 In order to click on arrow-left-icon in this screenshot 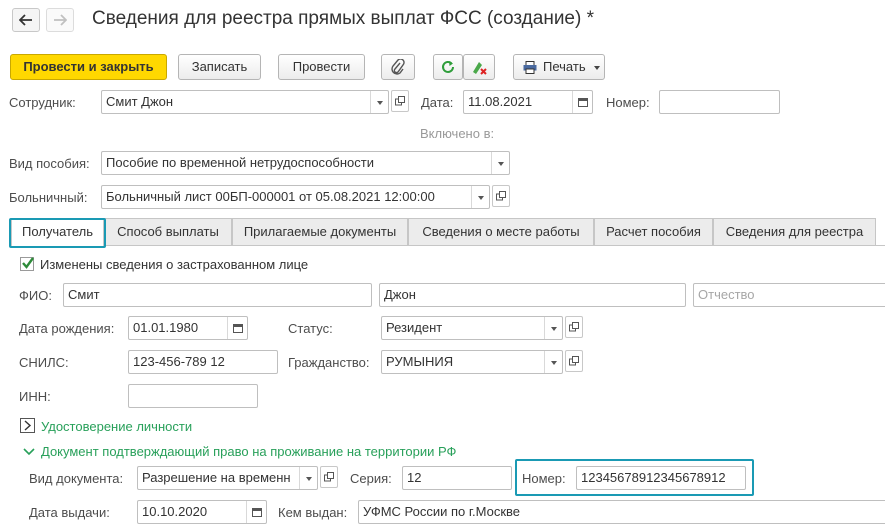, I will do `click(25, 20)`.